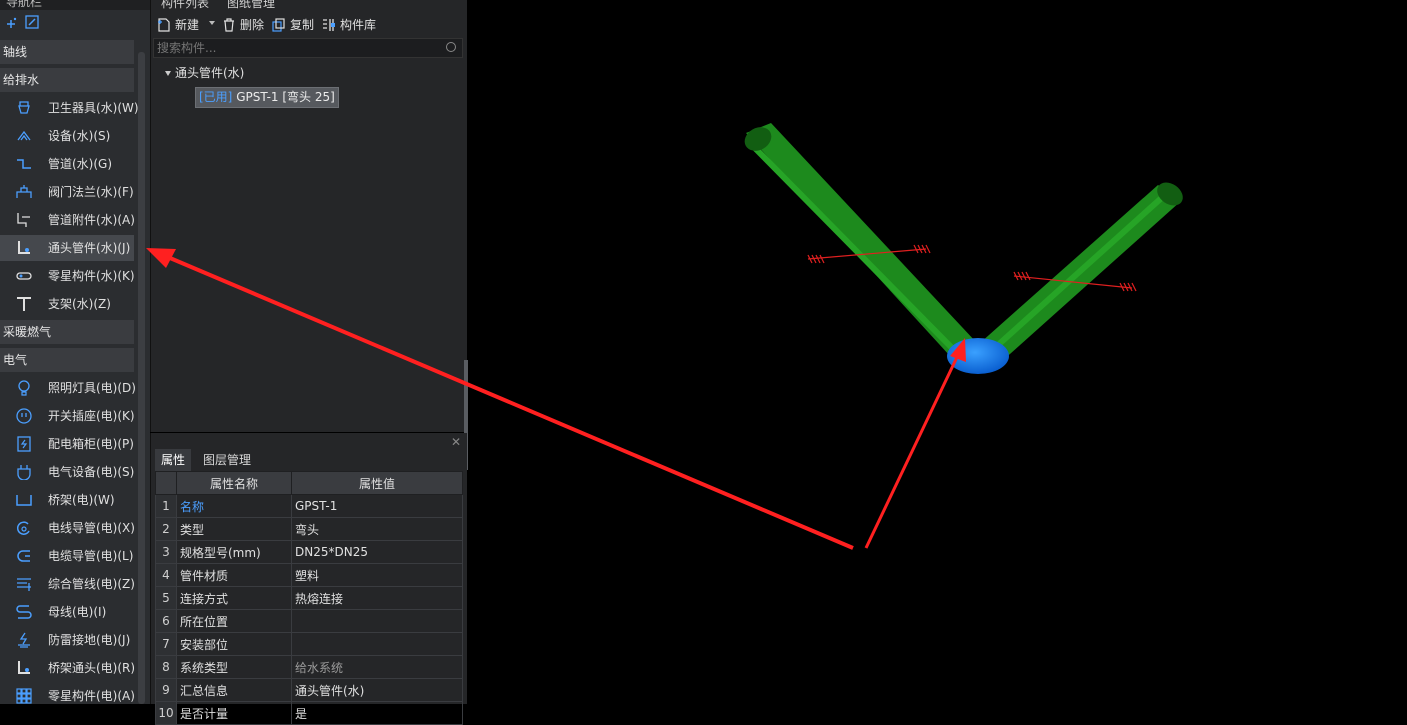 This screenshot has width=1407, height=725. Describe the element at coordinates (91, 416) in the screenshot. I see `nav-item-label: 开关插座(电)(K)` at that location.